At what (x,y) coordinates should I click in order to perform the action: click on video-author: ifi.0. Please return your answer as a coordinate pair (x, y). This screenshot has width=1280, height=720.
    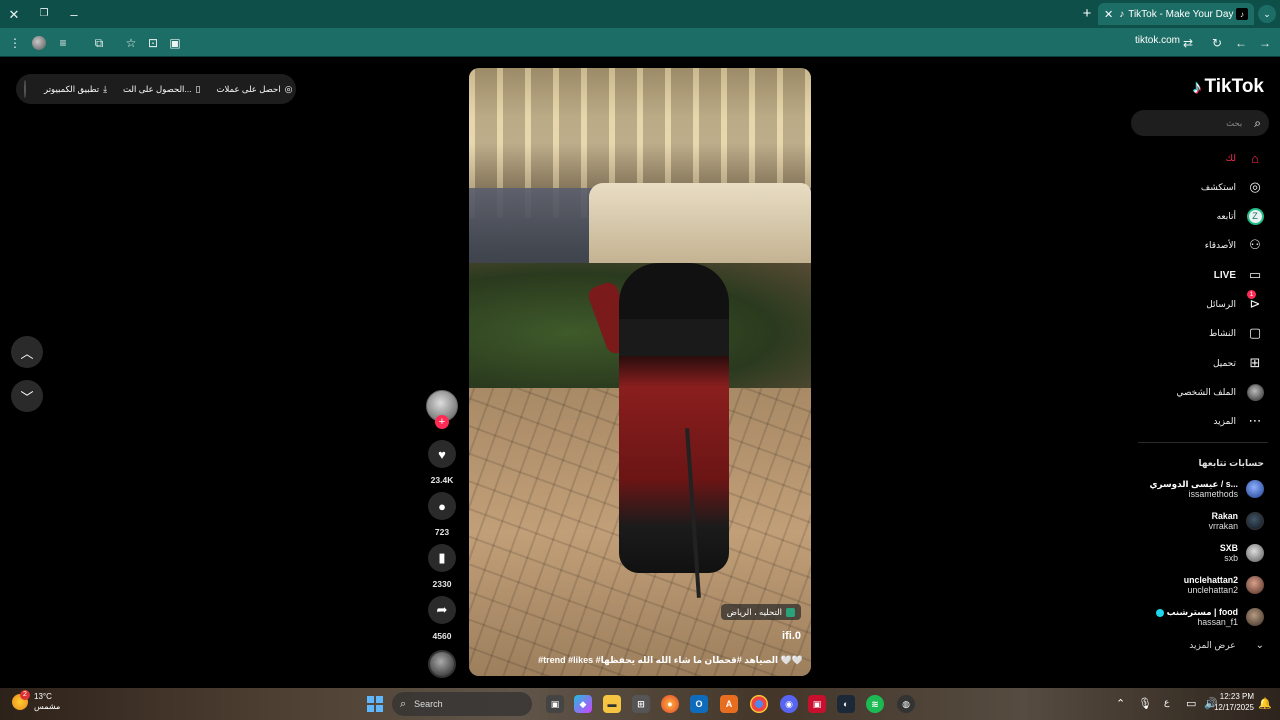
    Looking at the image, I should click on (791, 636).